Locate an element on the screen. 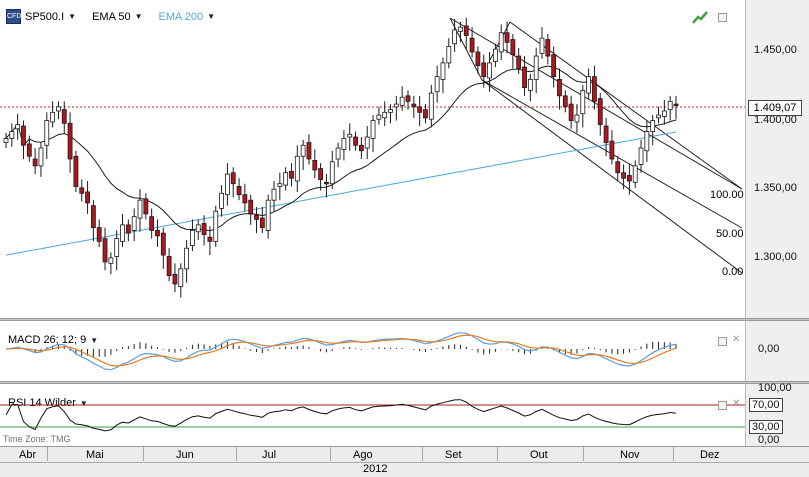 This screenshot has height=477, width=809. time-axis: Abr Mai Jun Jul Ago Set Out Nov Dez 2012 is located at coordinates (404, 461).